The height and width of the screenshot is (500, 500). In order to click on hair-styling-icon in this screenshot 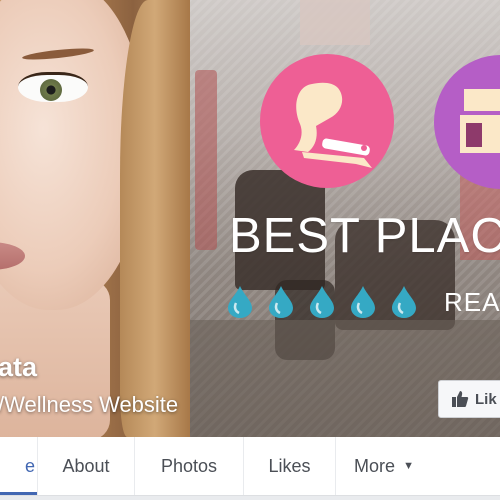, I will do `click(327, 121)`.